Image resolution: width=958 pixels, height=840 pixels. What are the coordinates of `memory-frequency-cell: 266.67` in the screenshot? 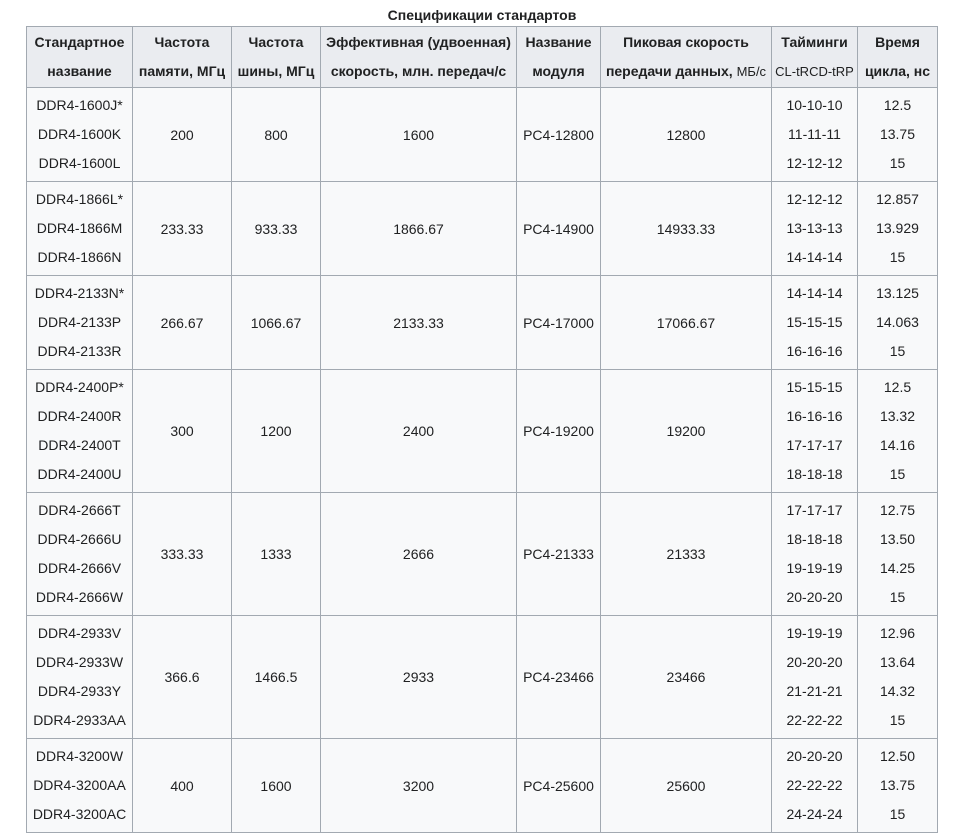 It's located at (182, 322).